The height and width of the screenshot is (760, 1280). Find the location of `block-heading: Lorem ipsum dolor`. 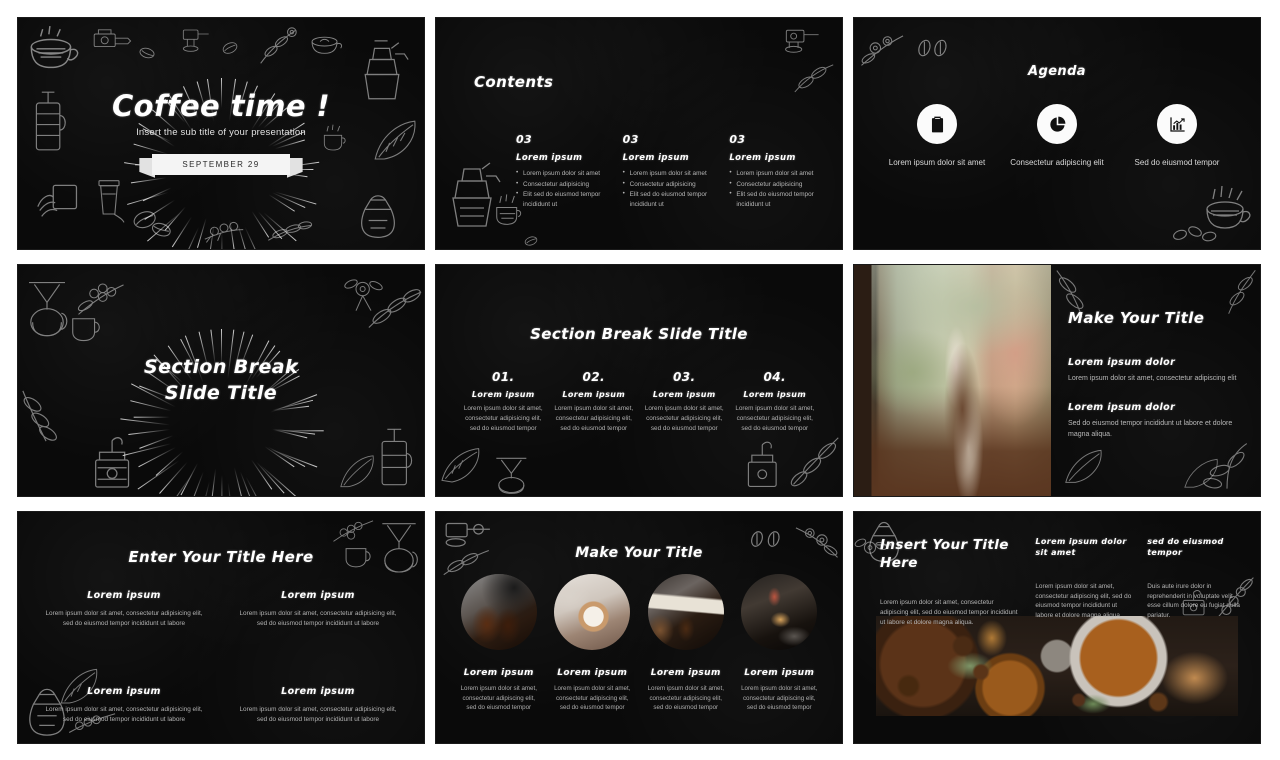

block-heading: Lorem ipsum dolor is located at coordinates (1122, 407).